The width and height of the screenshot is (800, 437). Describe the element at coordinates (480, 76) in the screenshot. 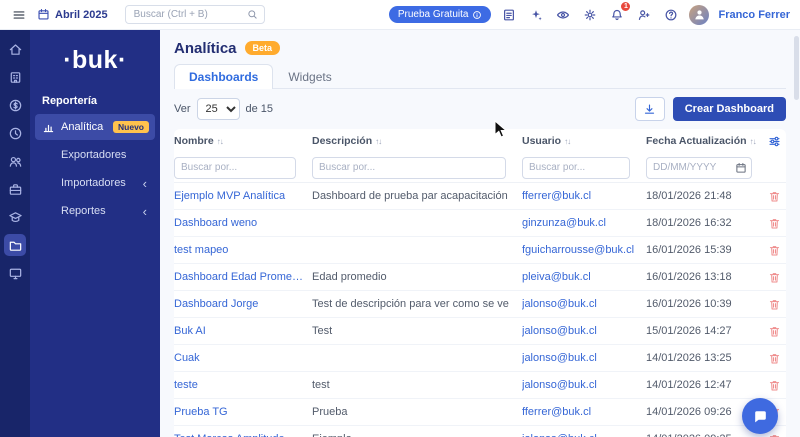

I see `tab-bar: Dashboards Widgets` at that location.